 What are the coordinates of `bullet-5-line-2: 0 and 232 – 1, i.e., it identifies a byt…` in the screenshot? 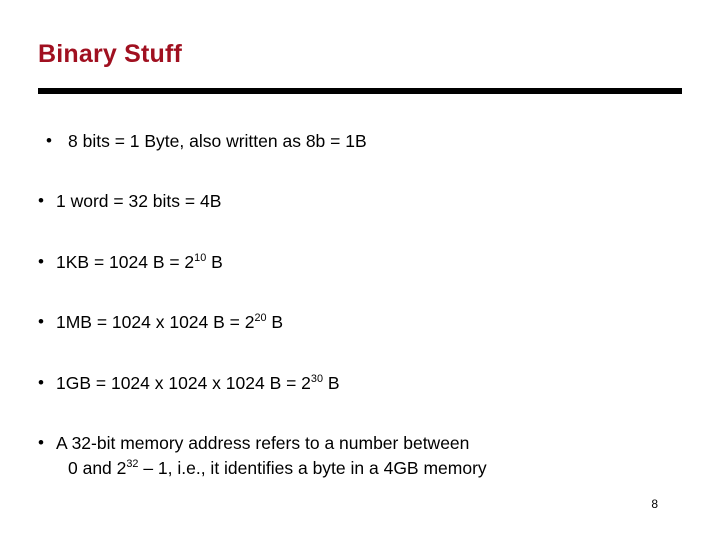 It's located at (371, 468).